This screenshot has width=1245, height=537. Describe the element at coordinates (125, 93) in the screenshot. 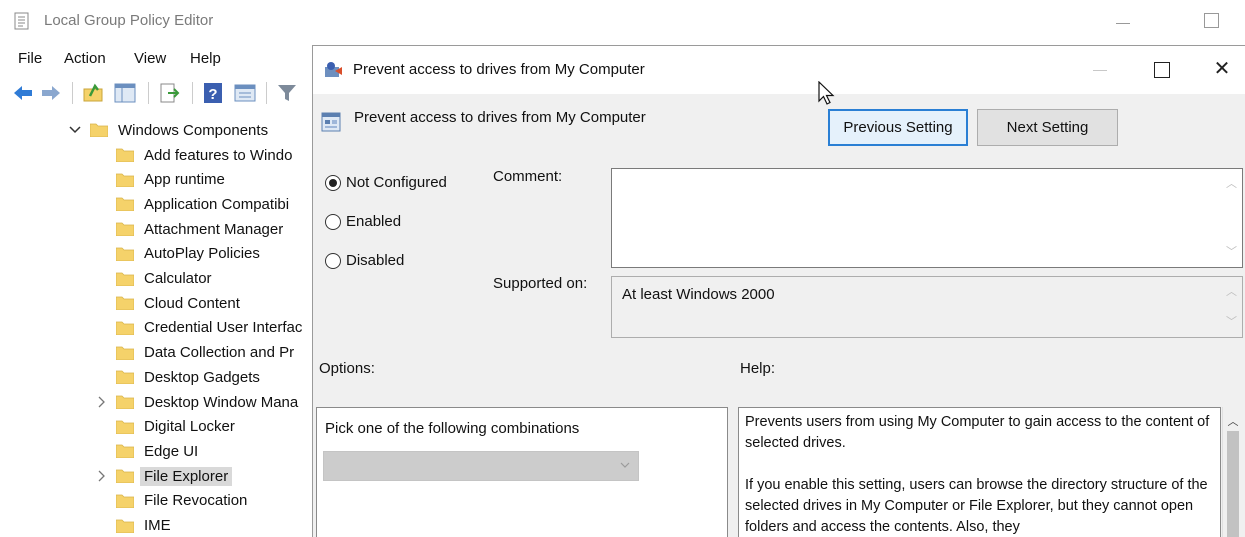

I see `show-hide-tree-icon` at that location.